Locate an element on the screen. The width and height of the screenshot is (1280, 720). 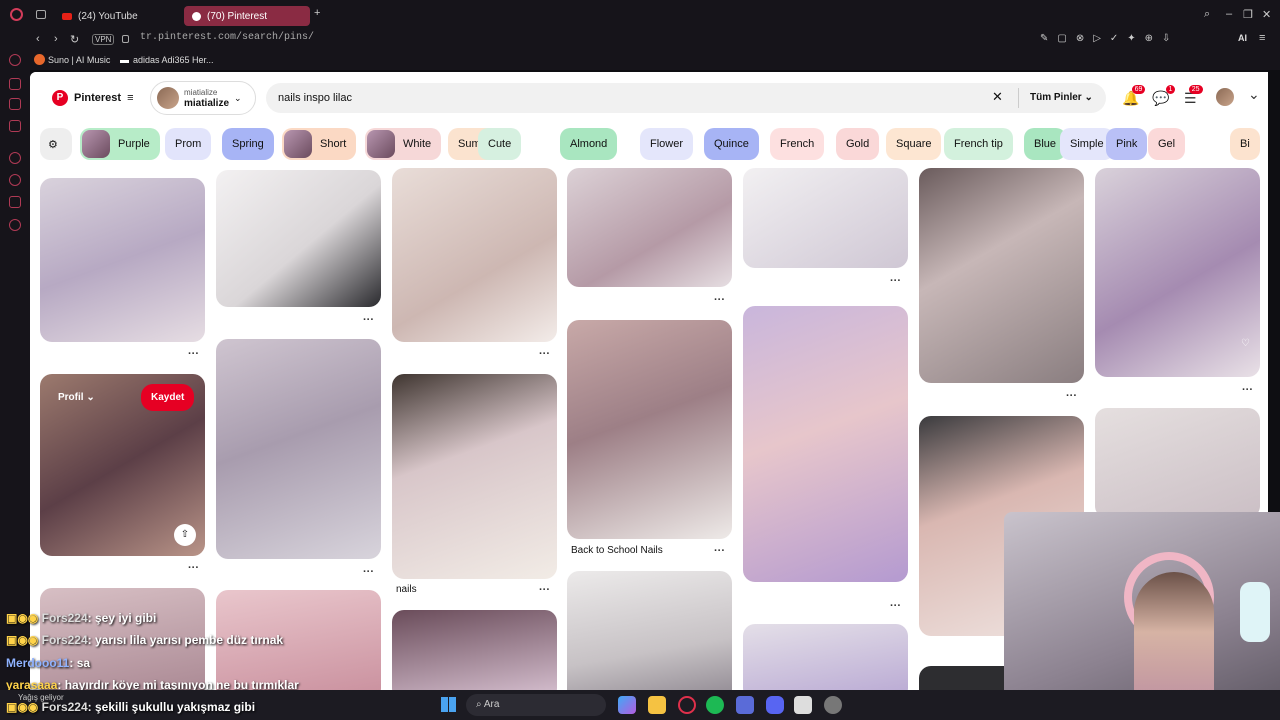
tab-overview-icon is located at coordinates (41, 14).